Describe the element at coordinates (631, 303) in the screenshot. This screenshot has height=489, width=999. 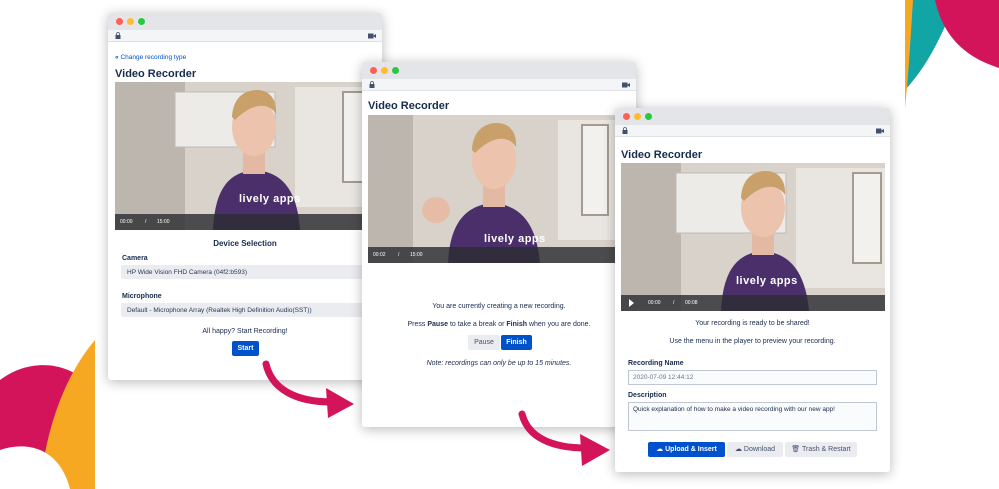
I see `play-icon` at that location.